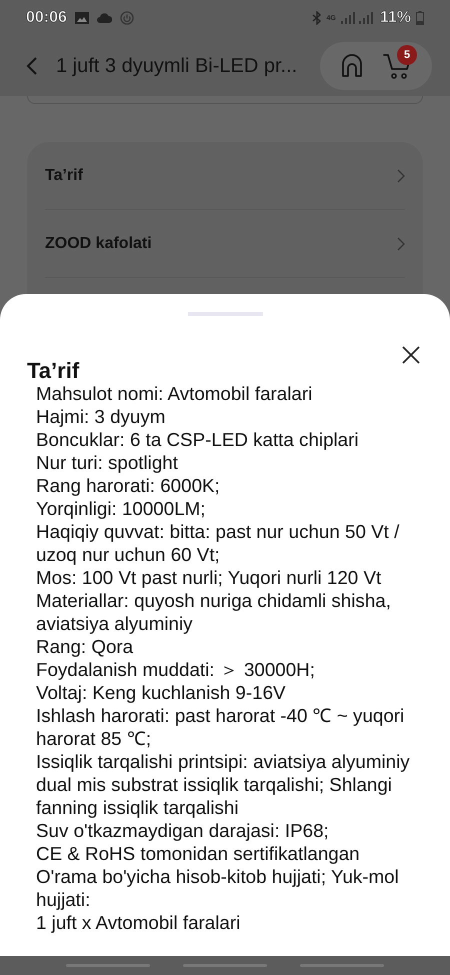  Describe the element at coordinates (98, 244) in the screenshot. I see `menu-label: ZOOD kafolati` at that location.